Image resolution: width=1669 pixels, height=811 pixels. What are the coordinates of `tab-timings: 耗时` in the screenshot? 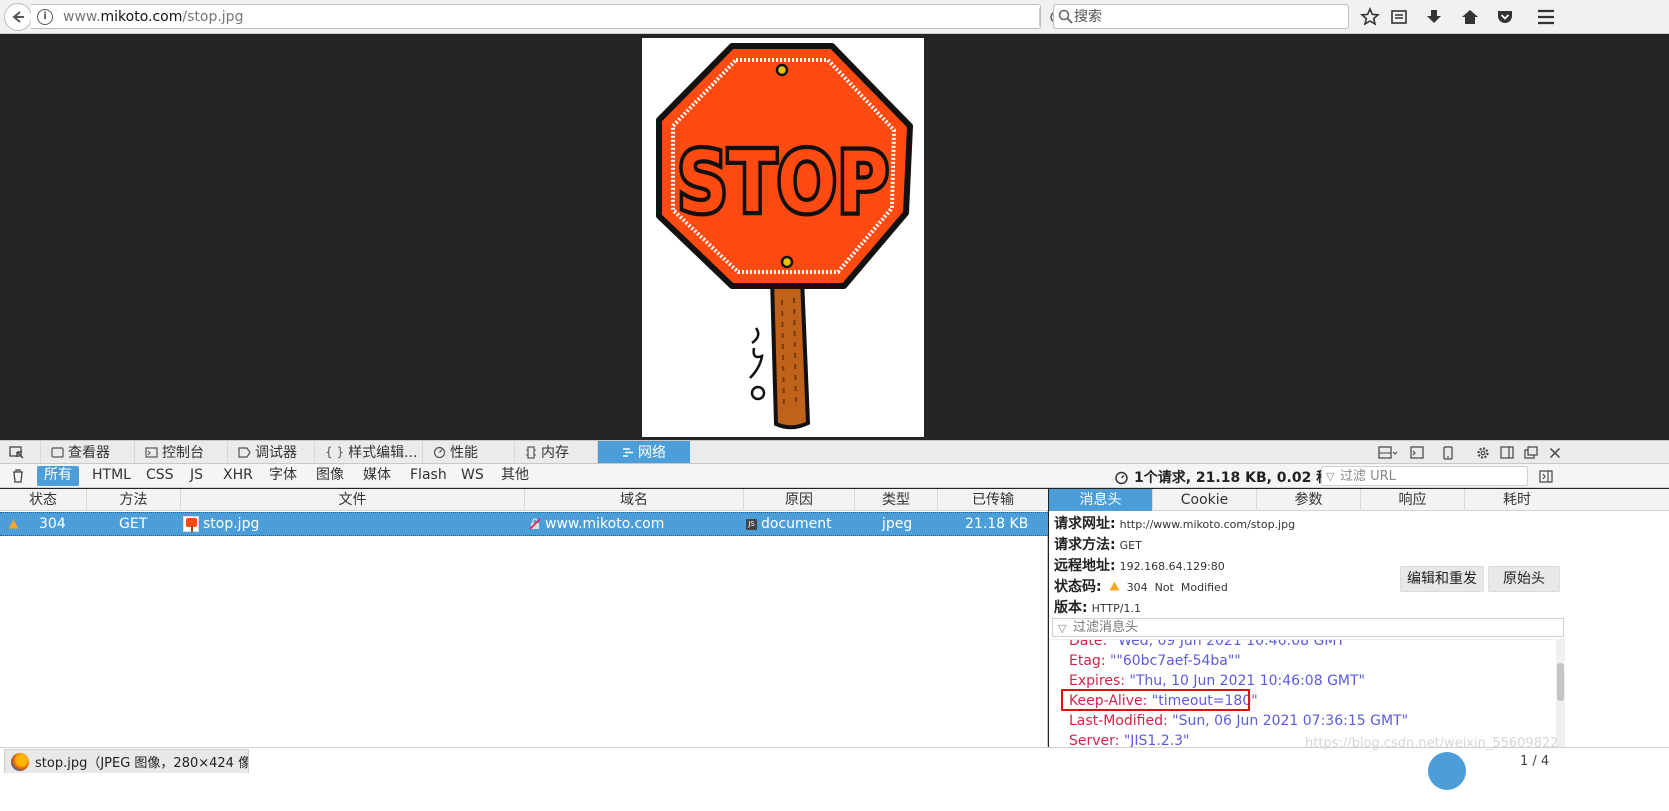 It's located at (1517, 500).